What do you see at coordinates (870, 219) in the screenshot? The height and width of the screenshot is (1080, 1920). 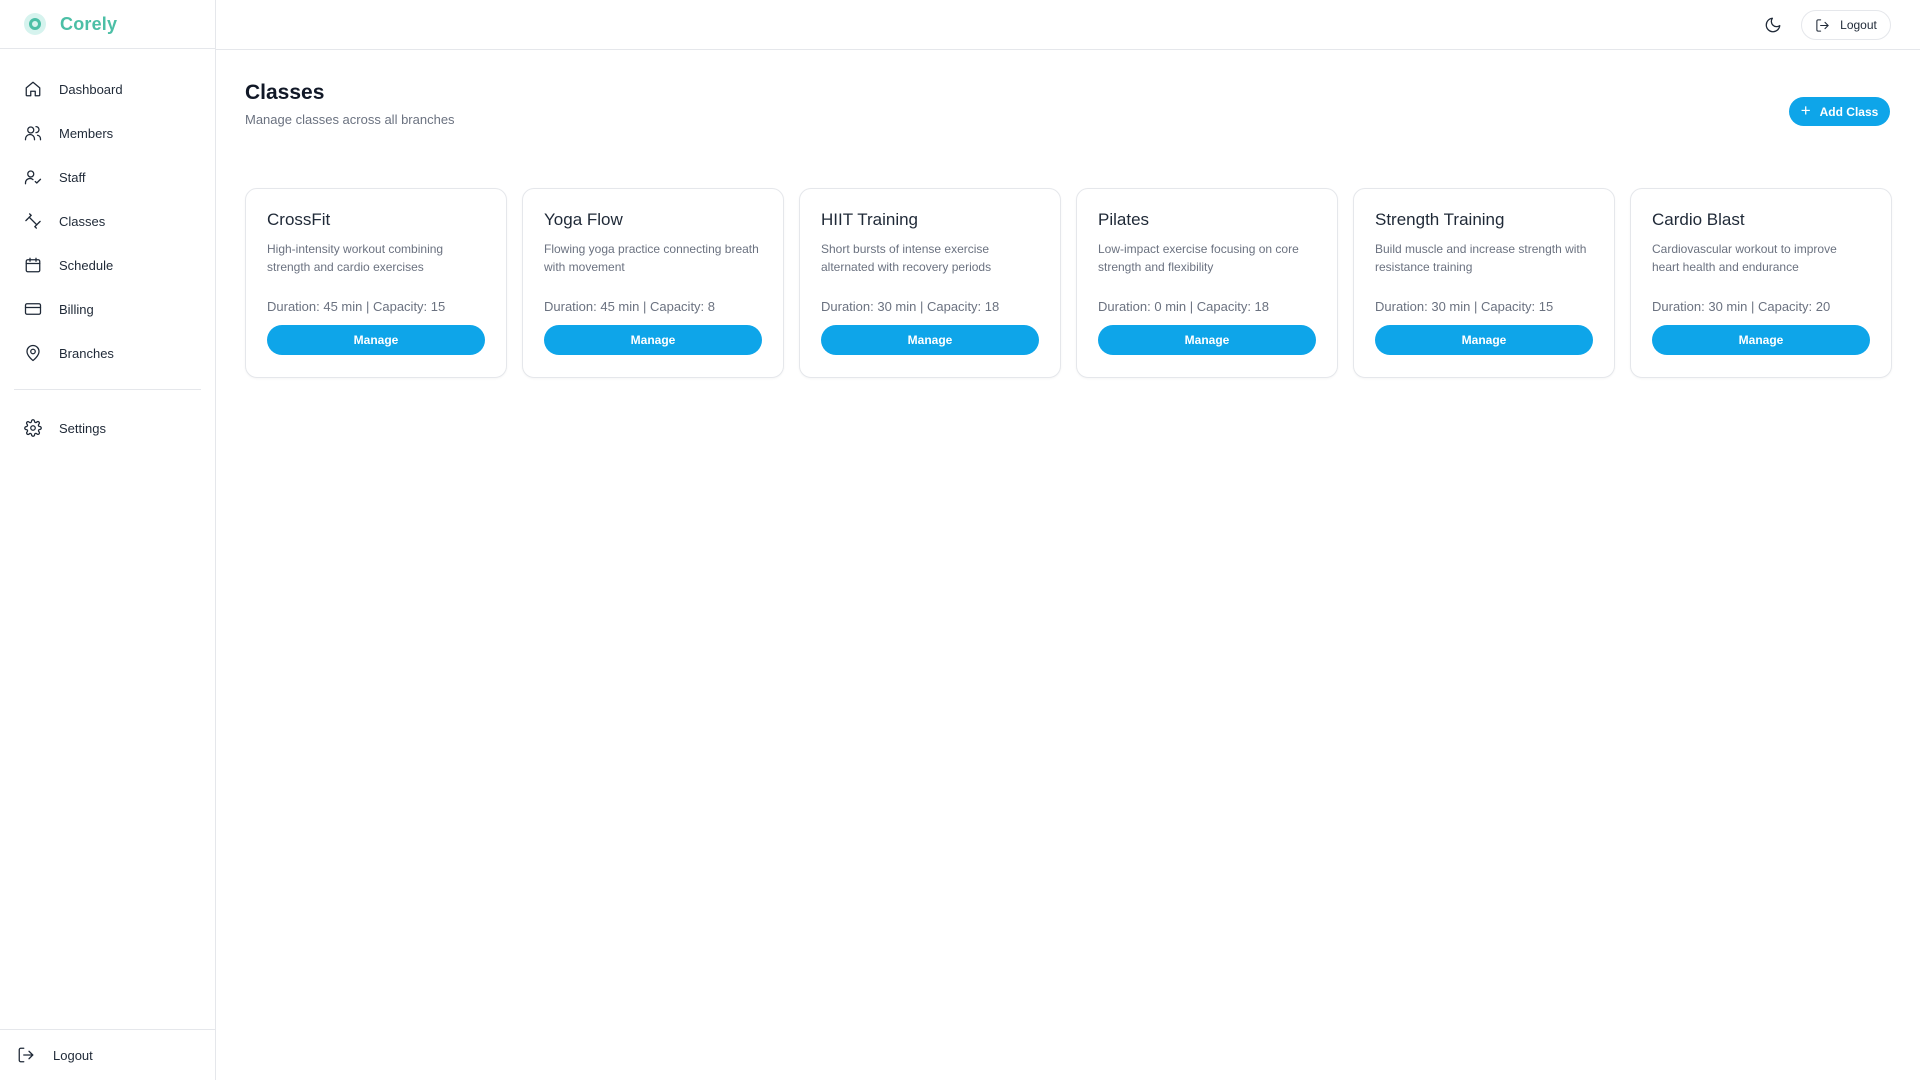 I see `class-title: HIIT Training` at bounding box center [870, 219].